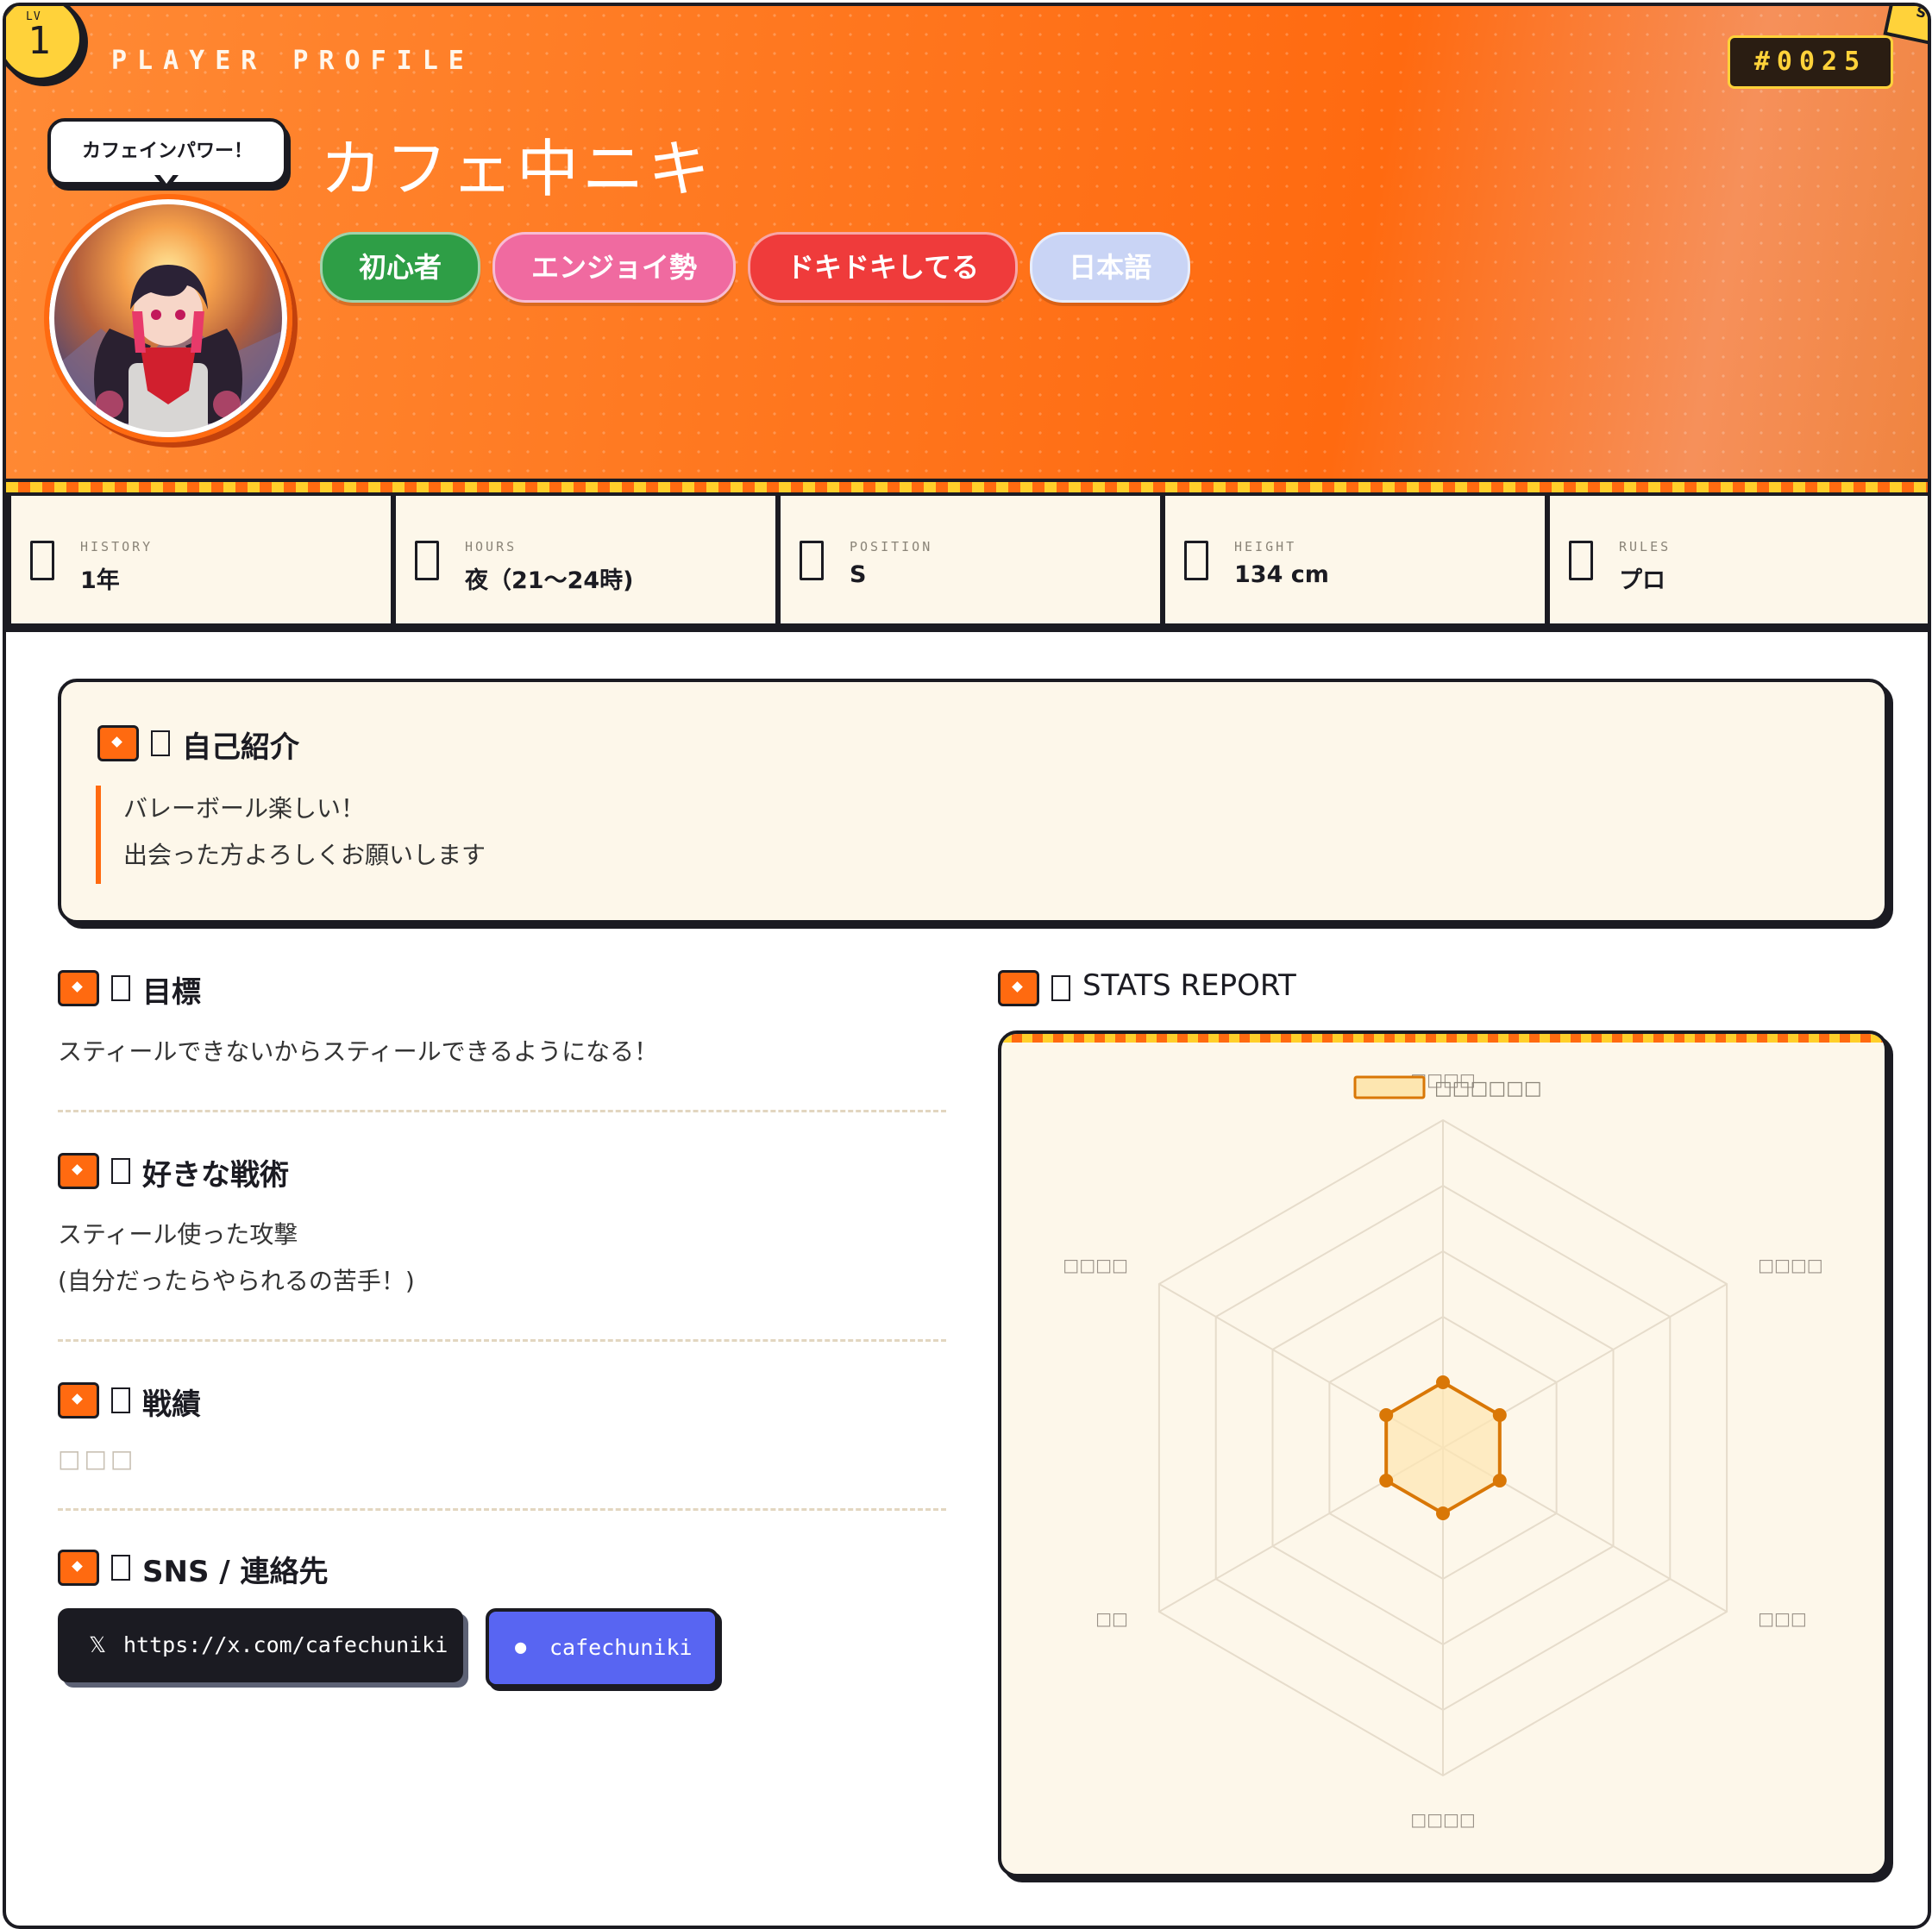  Describe the element at coordinates (166, 179) in the screenshot. I see `speech-bubble-tail-fill` at that location.